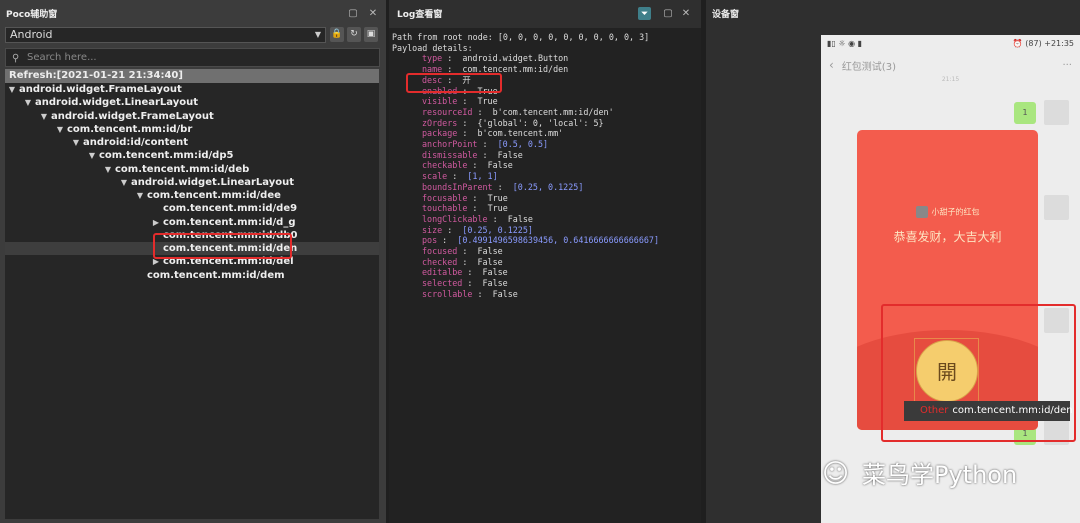 The width and height of the screenshot is (1080, 523). What do you see at coordinates (836, 474) in the screenshot?
I see `wechat-icon: ☺` at bounding box center [836, 474].